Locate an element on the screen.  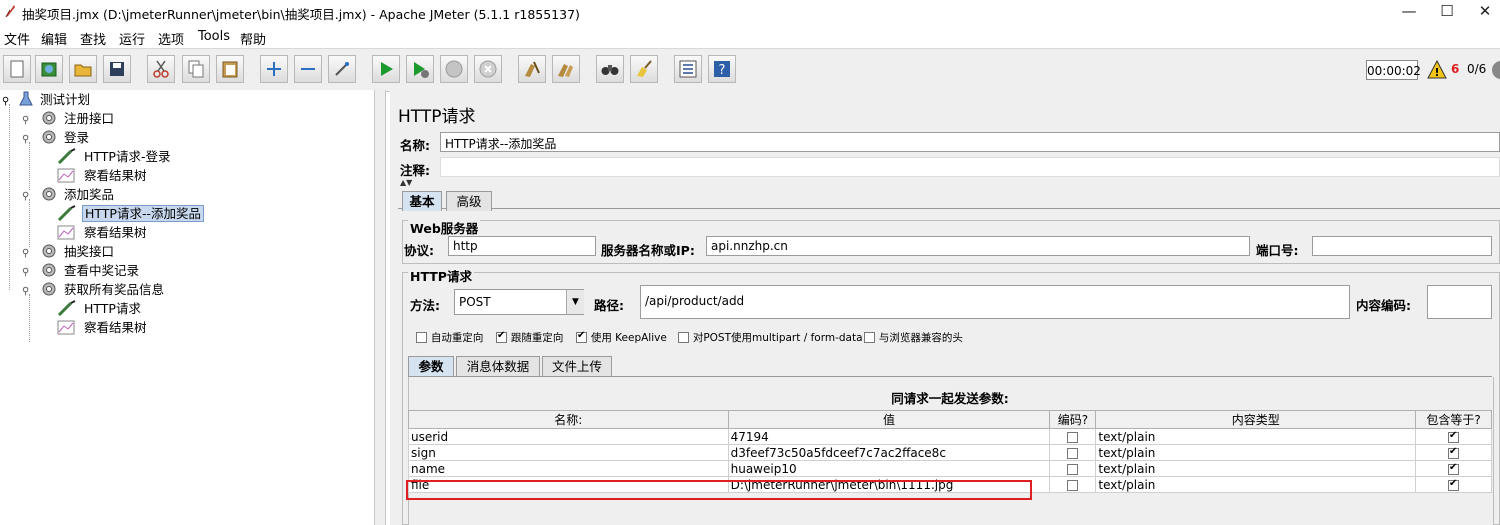
keepalive-checkbox is located at coordinates (581, 336).